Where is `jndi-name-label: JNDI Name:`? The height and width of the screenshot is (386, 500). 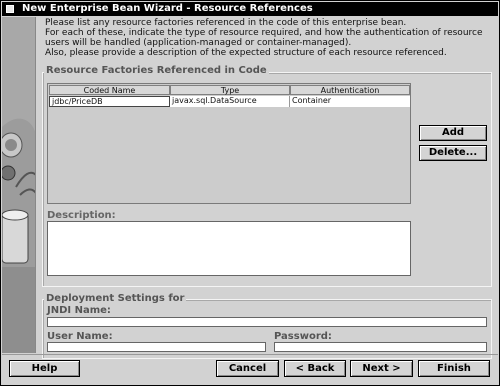
jndi-name-label: JNDI Name: is located at coordinates (79, 310).